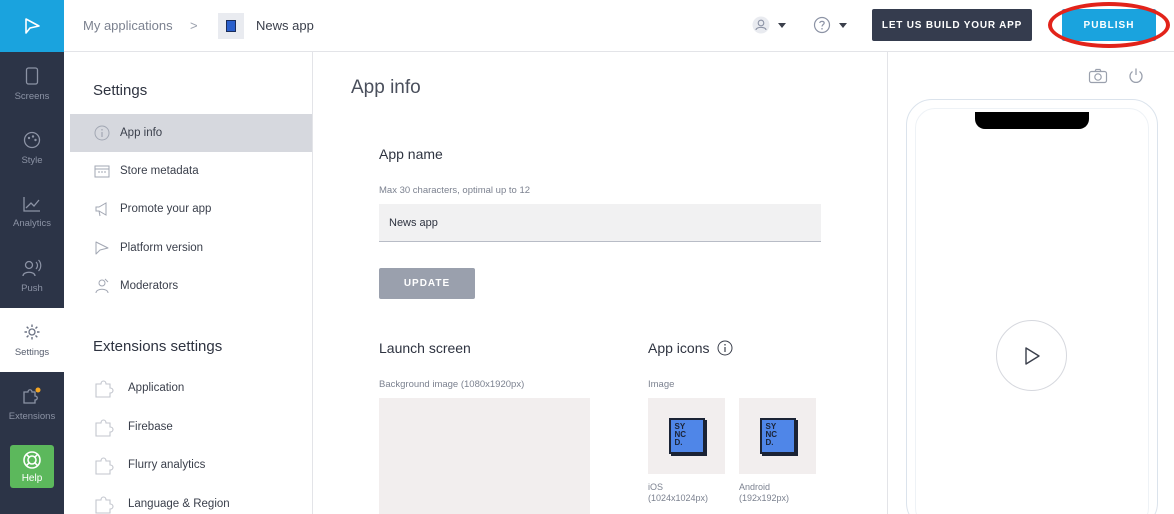 The height and width of the screenshot is (514, 1174). I want to click on nav-item-store-metadata: Store metadata, so click(191, 171).